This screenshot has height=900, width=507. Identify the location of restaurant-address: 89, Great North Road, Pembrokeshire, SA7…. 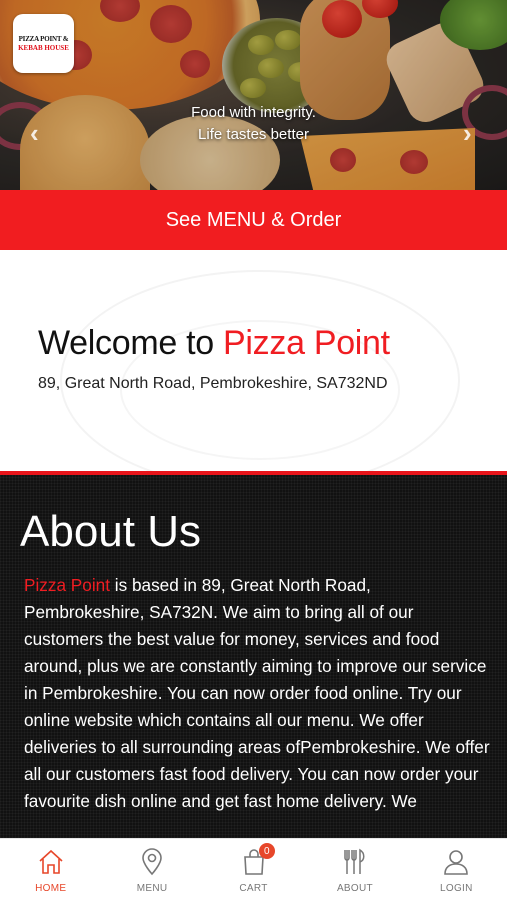
(213, 383).